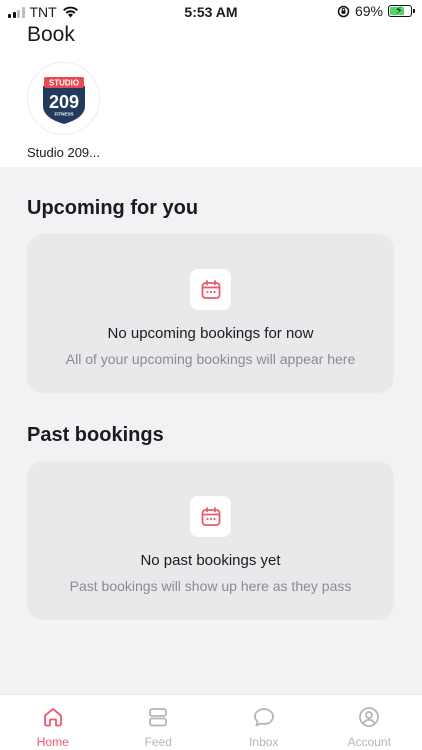 The width and height of the screenshot is (422, 750). I want to click on nav-feed-label: Feed, so click(158, 742).